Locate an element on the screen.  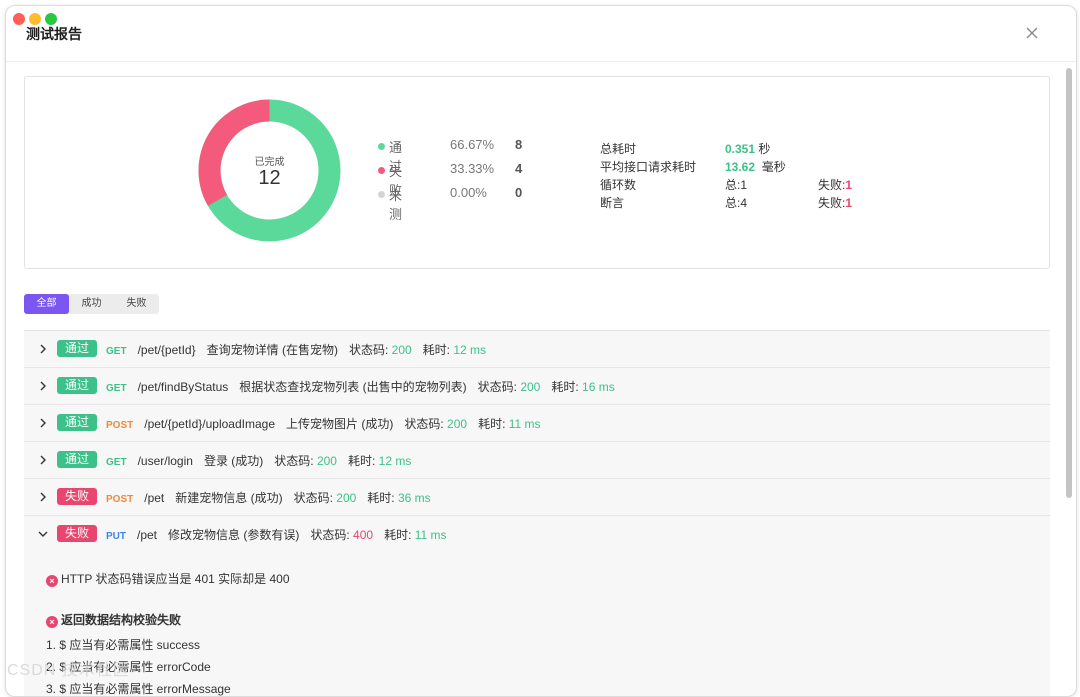
legend-count: 8 is located at coordinates (519, 144).